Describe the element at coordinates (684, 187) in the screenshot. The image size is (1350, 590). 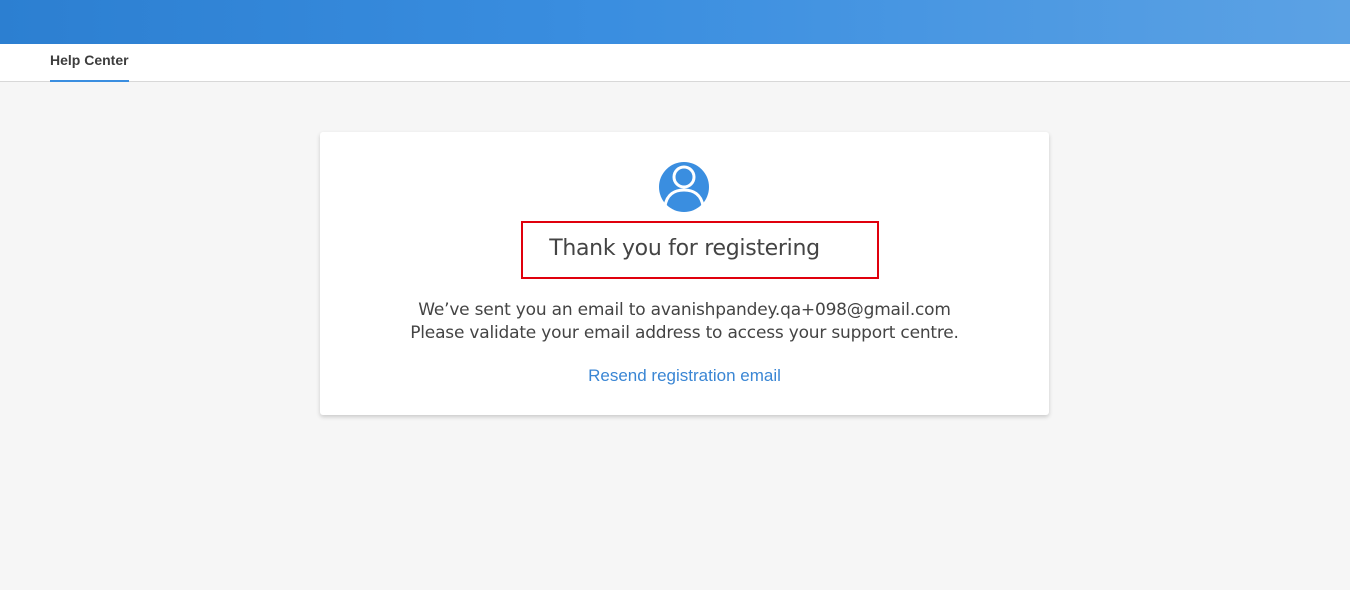
I see `user-icon` at that location.